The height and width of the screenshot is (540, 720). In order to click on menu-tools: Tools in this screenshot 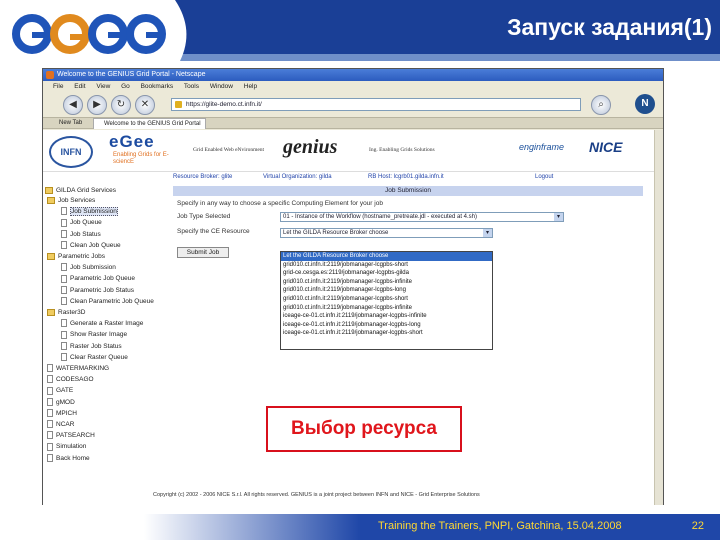, I will do `click(191, 86)`.